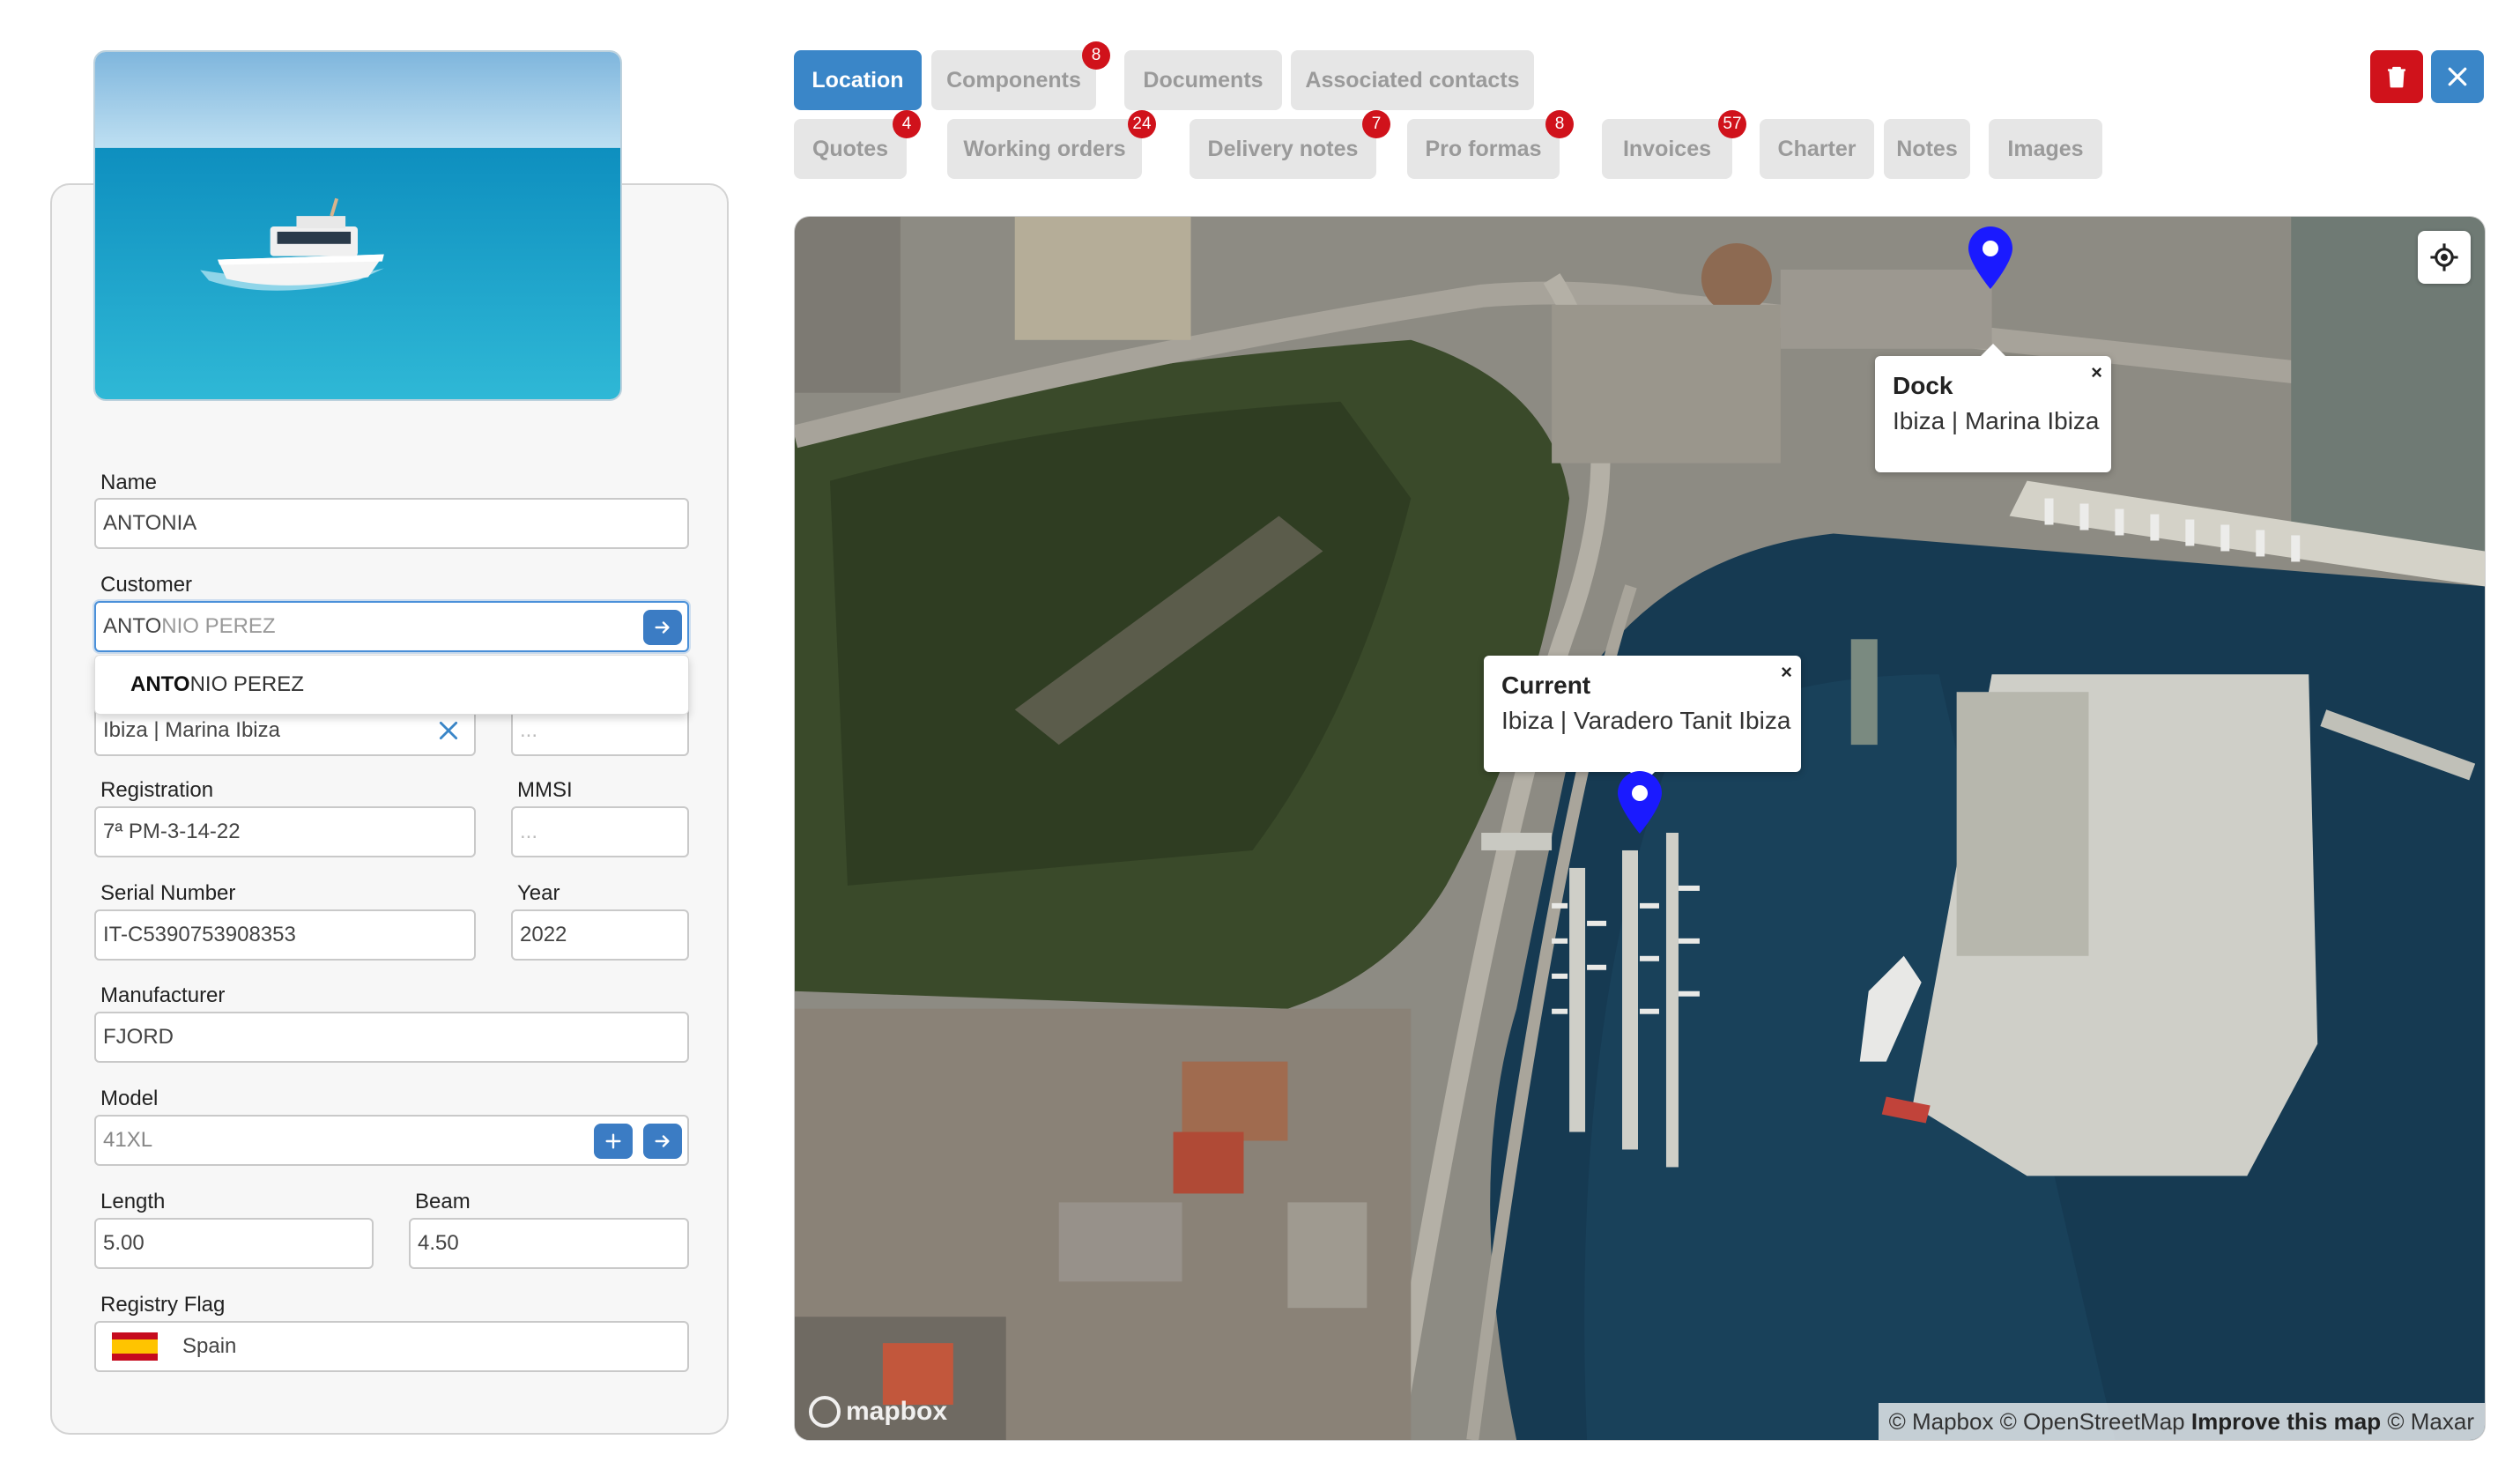 Image resolution: width=2520 pixels, height=1484 pixels. I want to click on length-value: 5.00, so click(124, 1243).